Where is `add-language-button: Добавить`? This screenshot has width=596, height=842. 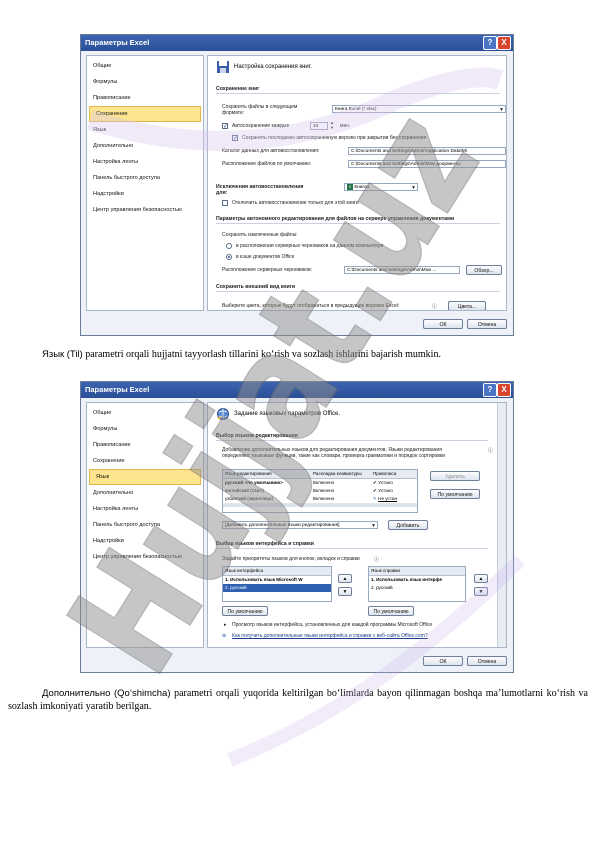 add-language-button: Добавить is located at coordinates (408, 525).